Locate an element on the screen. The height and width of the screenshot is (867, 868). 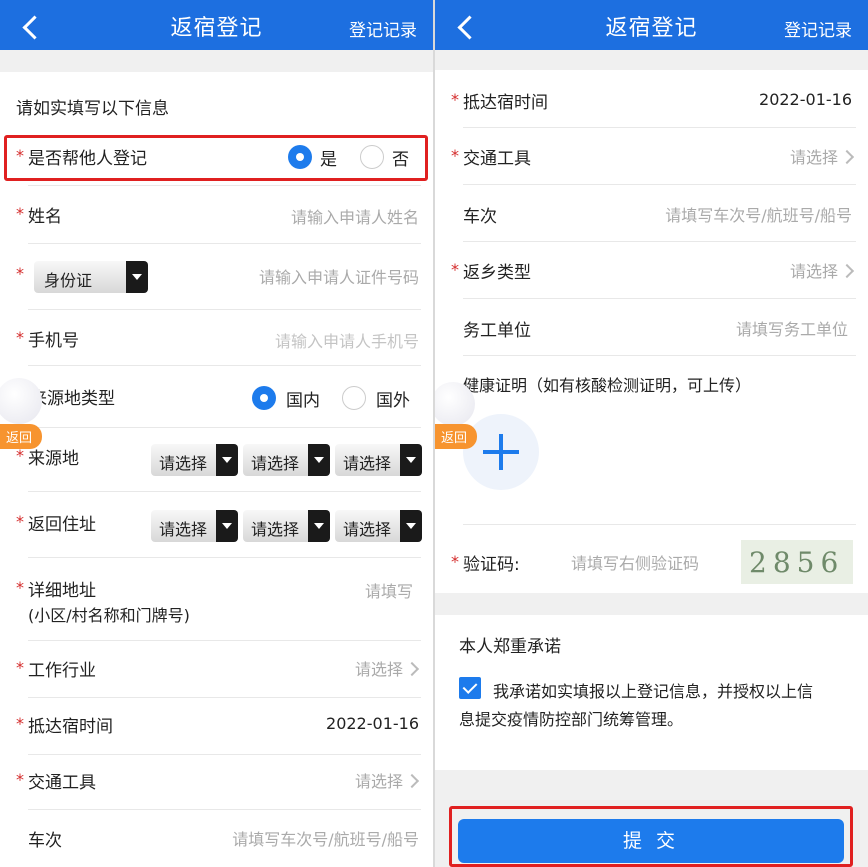
origin-domestic-radio is located at coordinates (264, 398).